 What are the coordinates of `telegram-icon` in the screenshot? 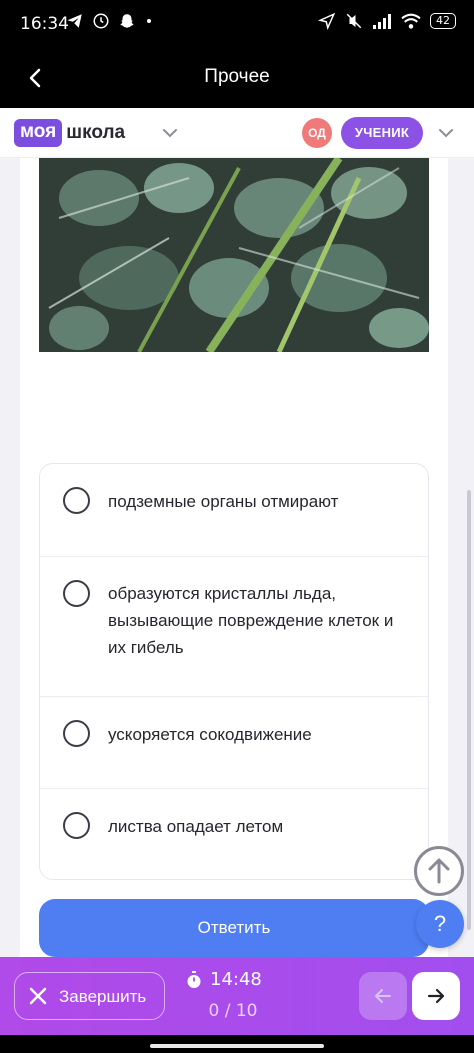 It's located at (74, 21).